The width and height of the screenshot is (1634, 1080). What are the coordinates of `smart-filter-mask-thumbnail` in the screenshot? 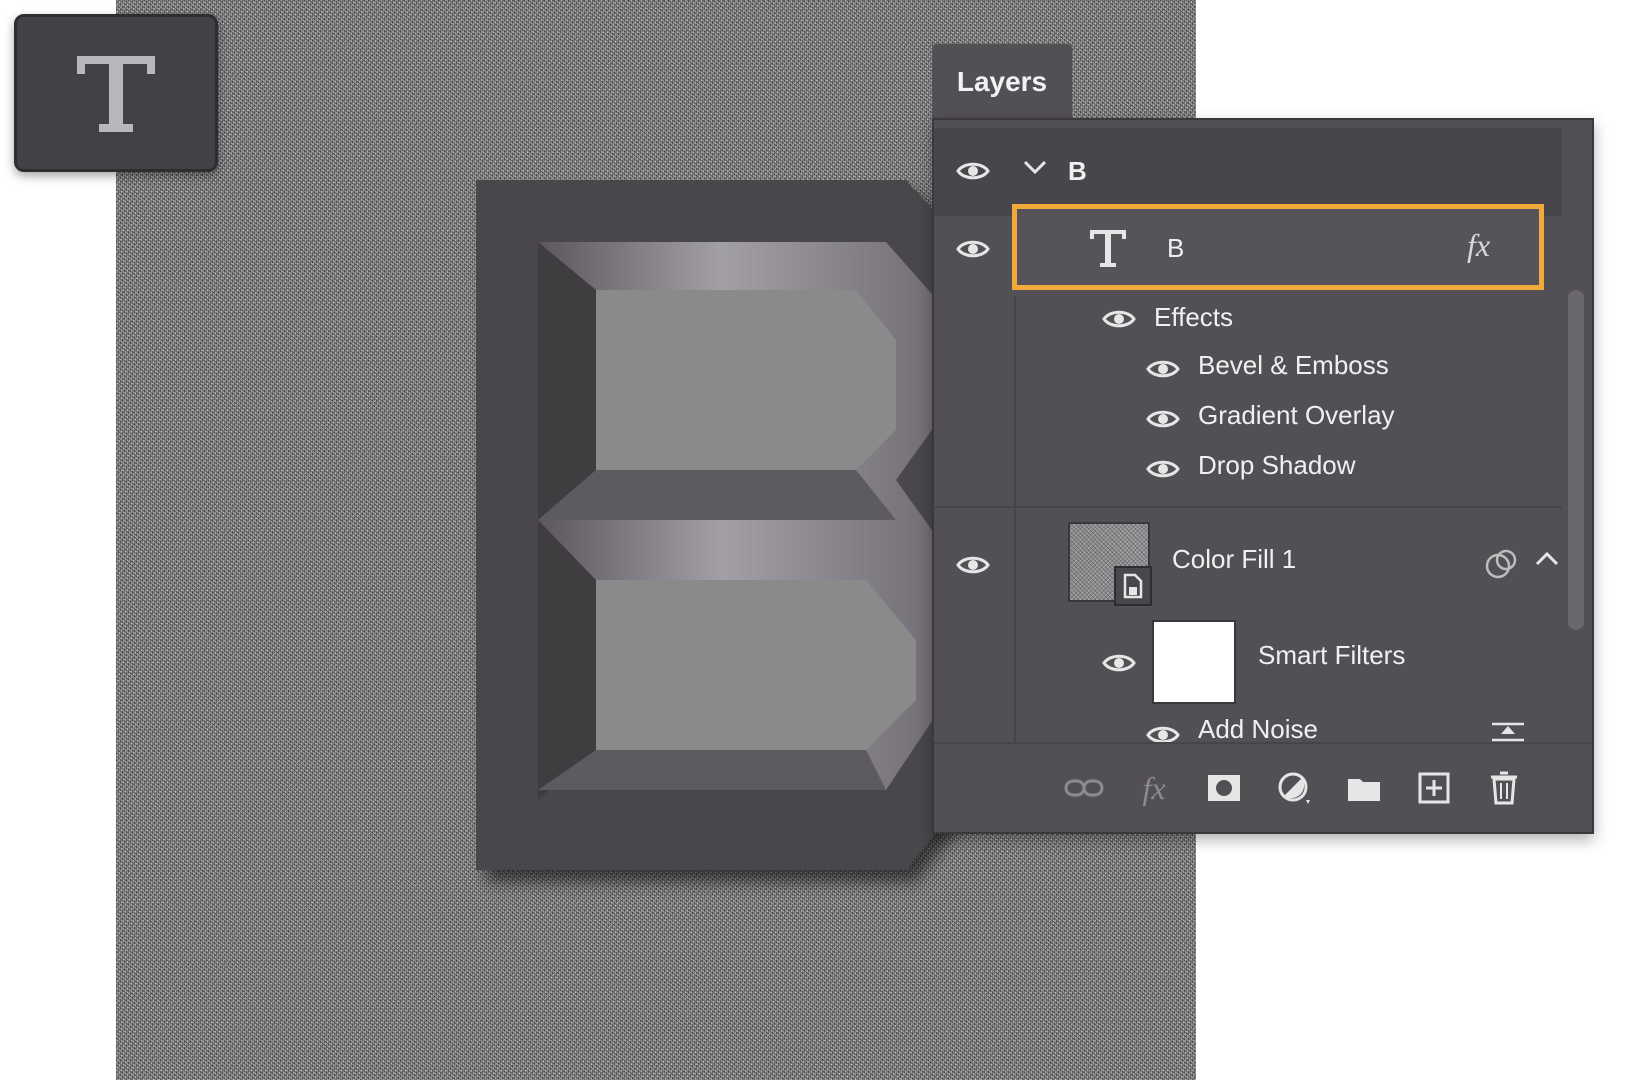 It's located at (1194, 662).